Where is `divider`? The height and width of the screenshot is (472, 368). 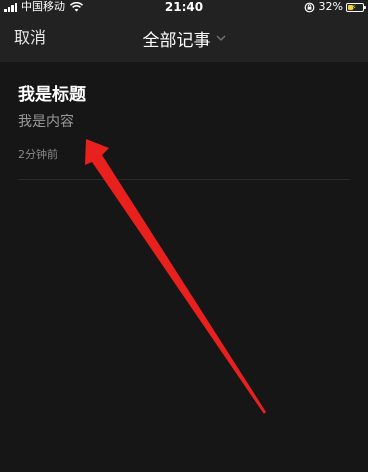
divider is located at coordinates (184, 179).